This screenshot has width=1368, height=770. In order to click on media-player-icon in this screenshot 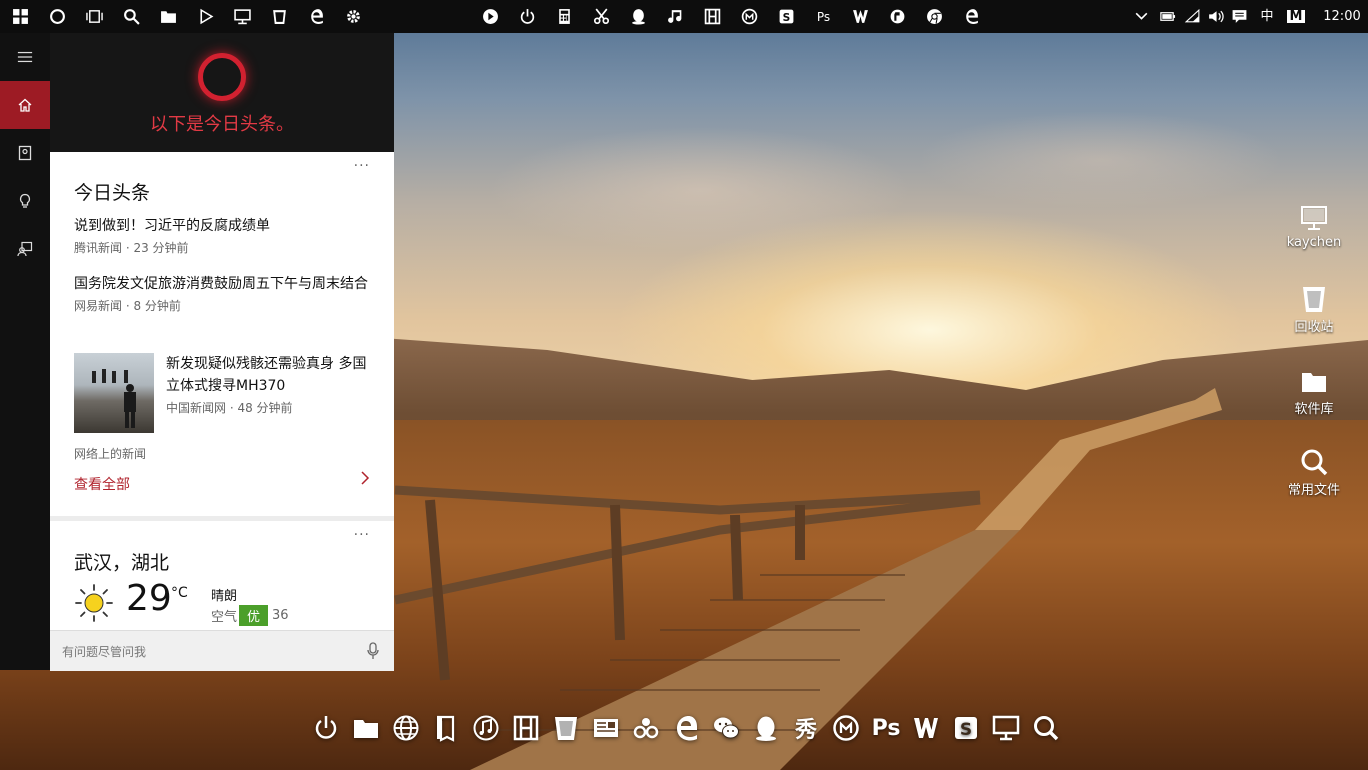, I will do `click(490, 16)`.